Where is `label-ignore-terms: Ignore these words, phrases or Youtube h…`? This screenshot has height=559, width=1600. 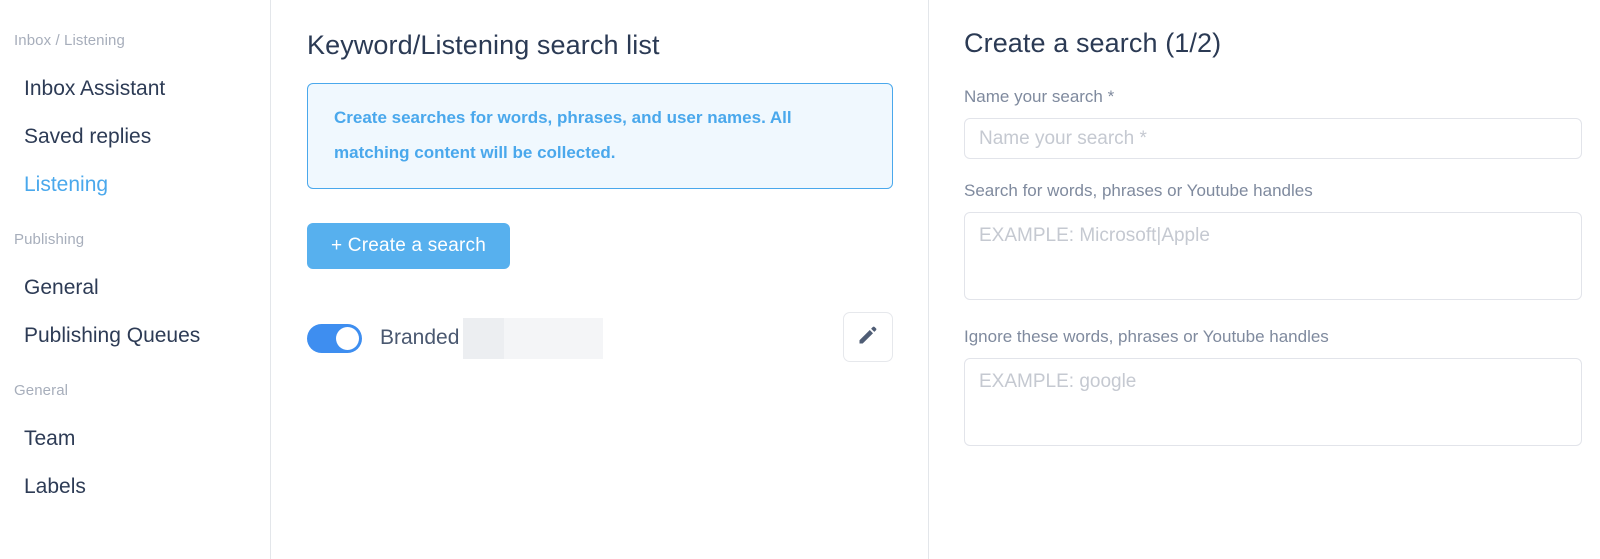
label-ignore-terms: Ignore these words, phrases or Youtube h… is located at coordinates (1146, 336).